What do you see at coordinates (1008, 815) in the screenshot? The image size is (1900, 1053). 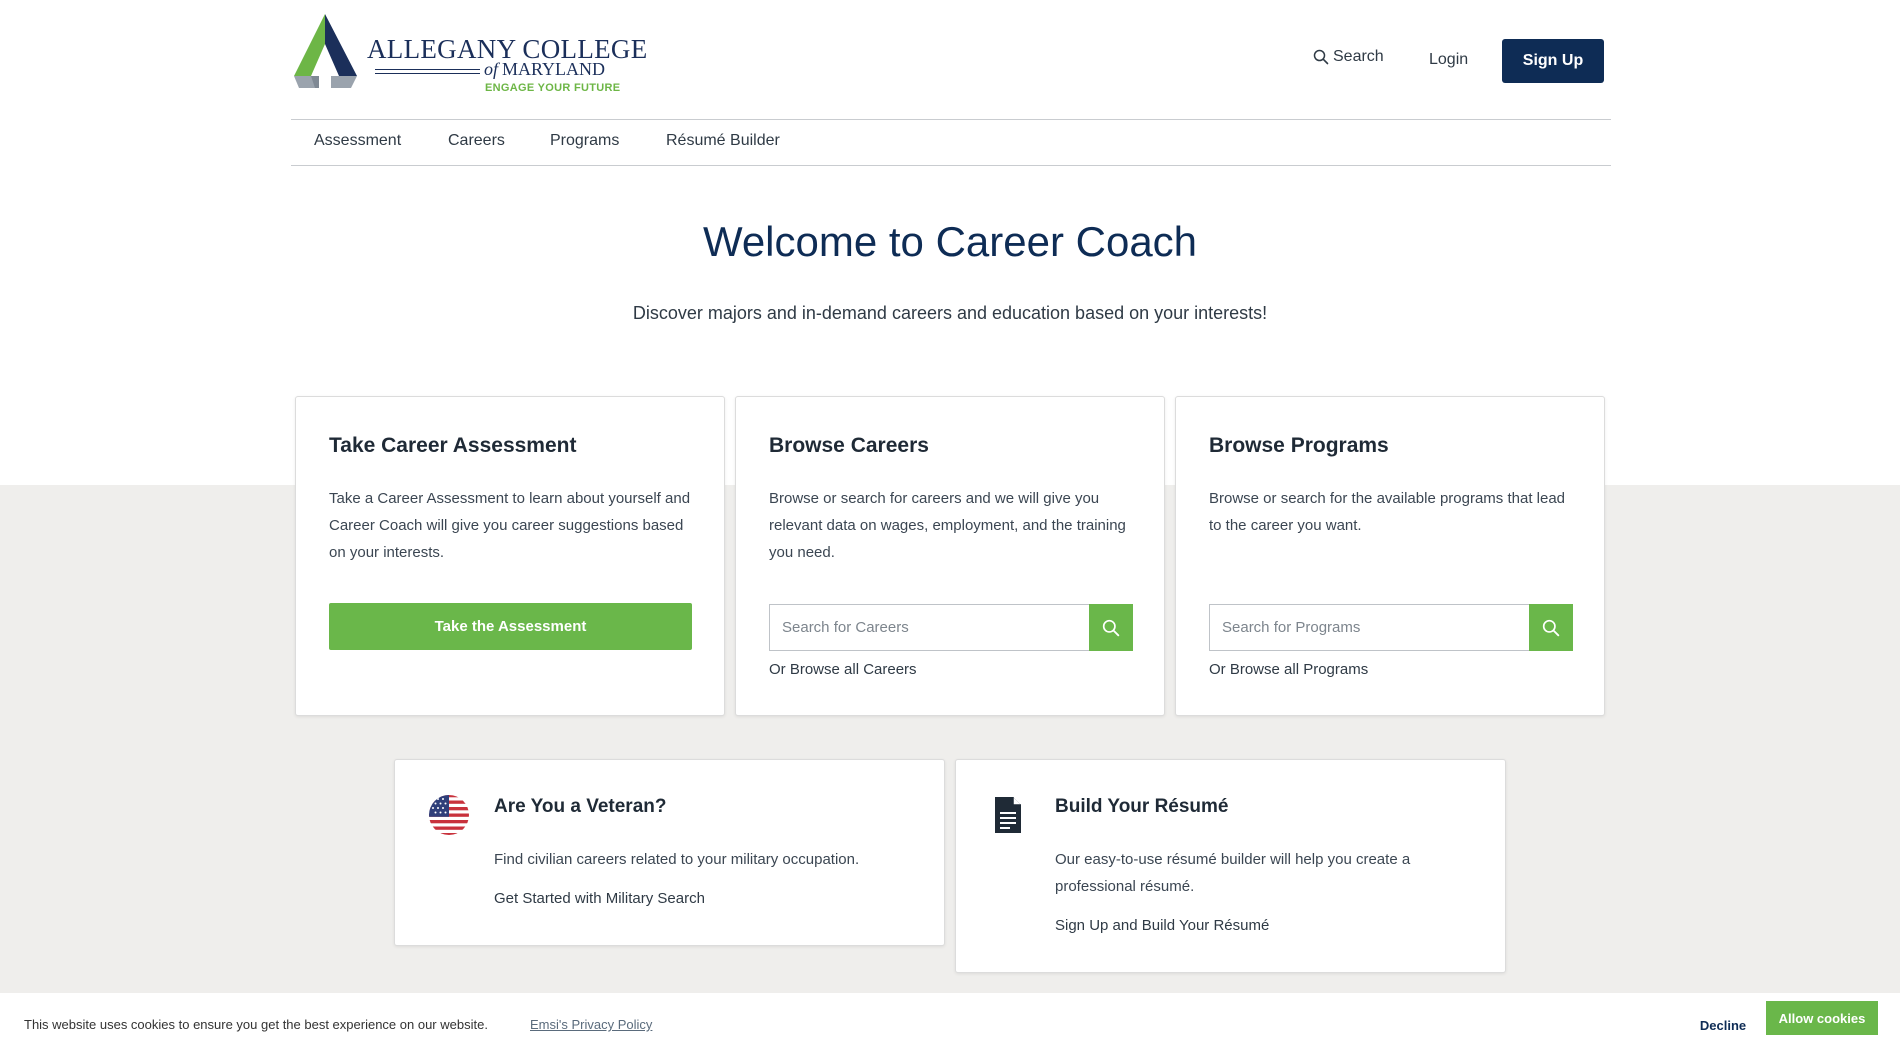 I see `document-icon` at bounding box center [1008, 815].